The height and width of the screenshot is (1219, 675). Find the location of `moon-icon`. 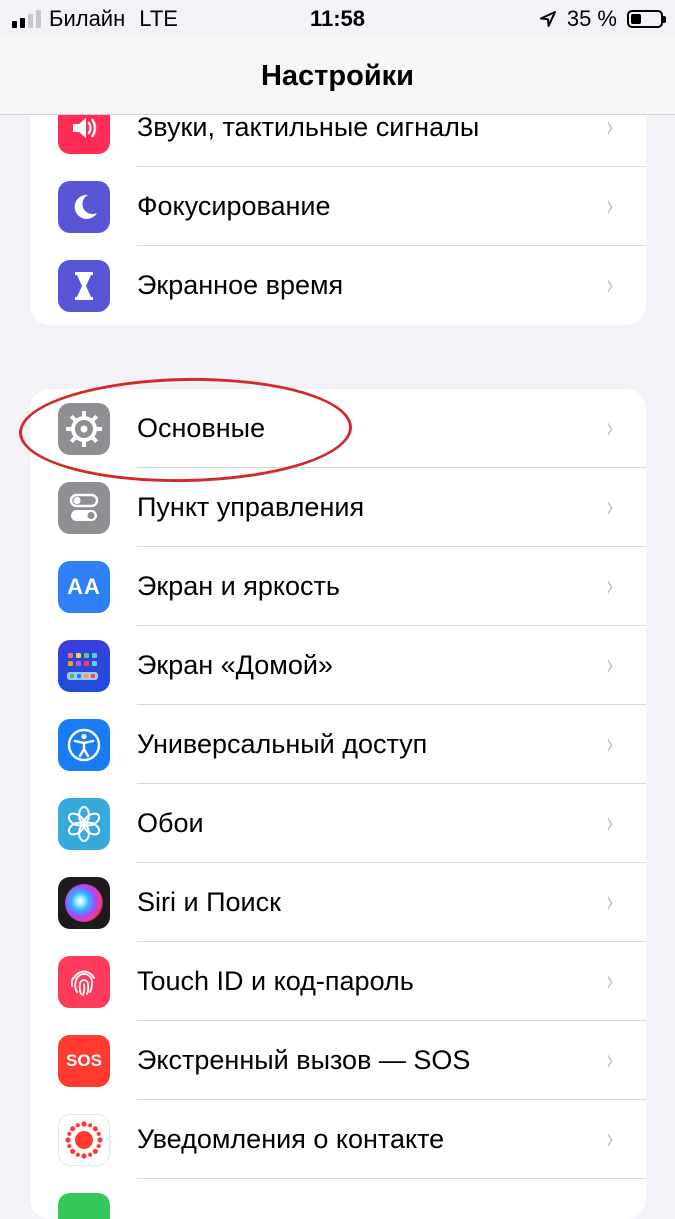

moon-icon is located at coordinates (84, 207).